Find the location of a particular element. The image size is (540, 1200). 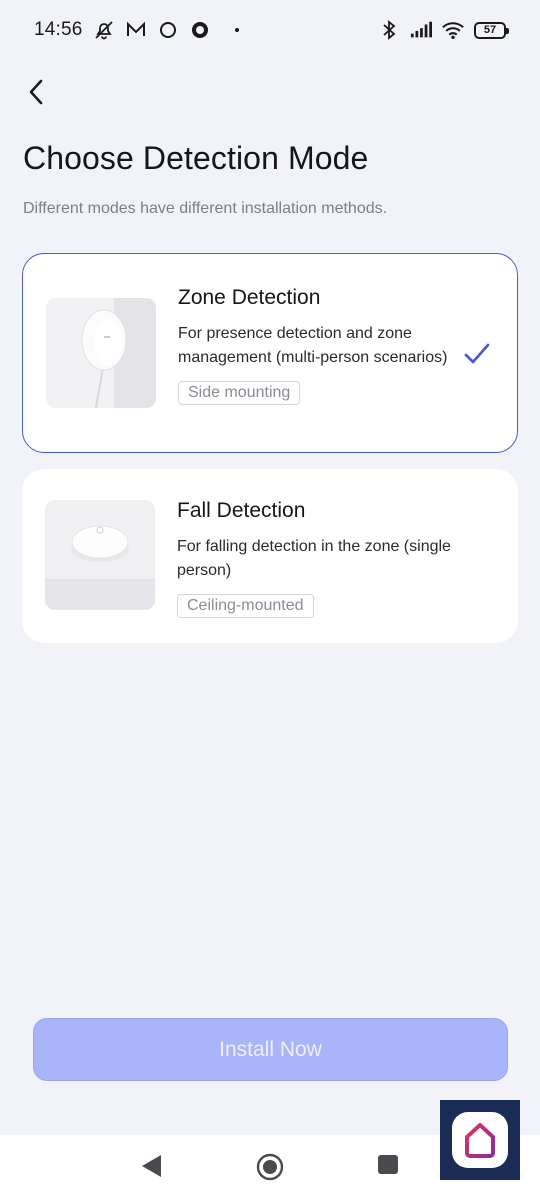

home-circle-icon is located at coordinates (270, 1167).